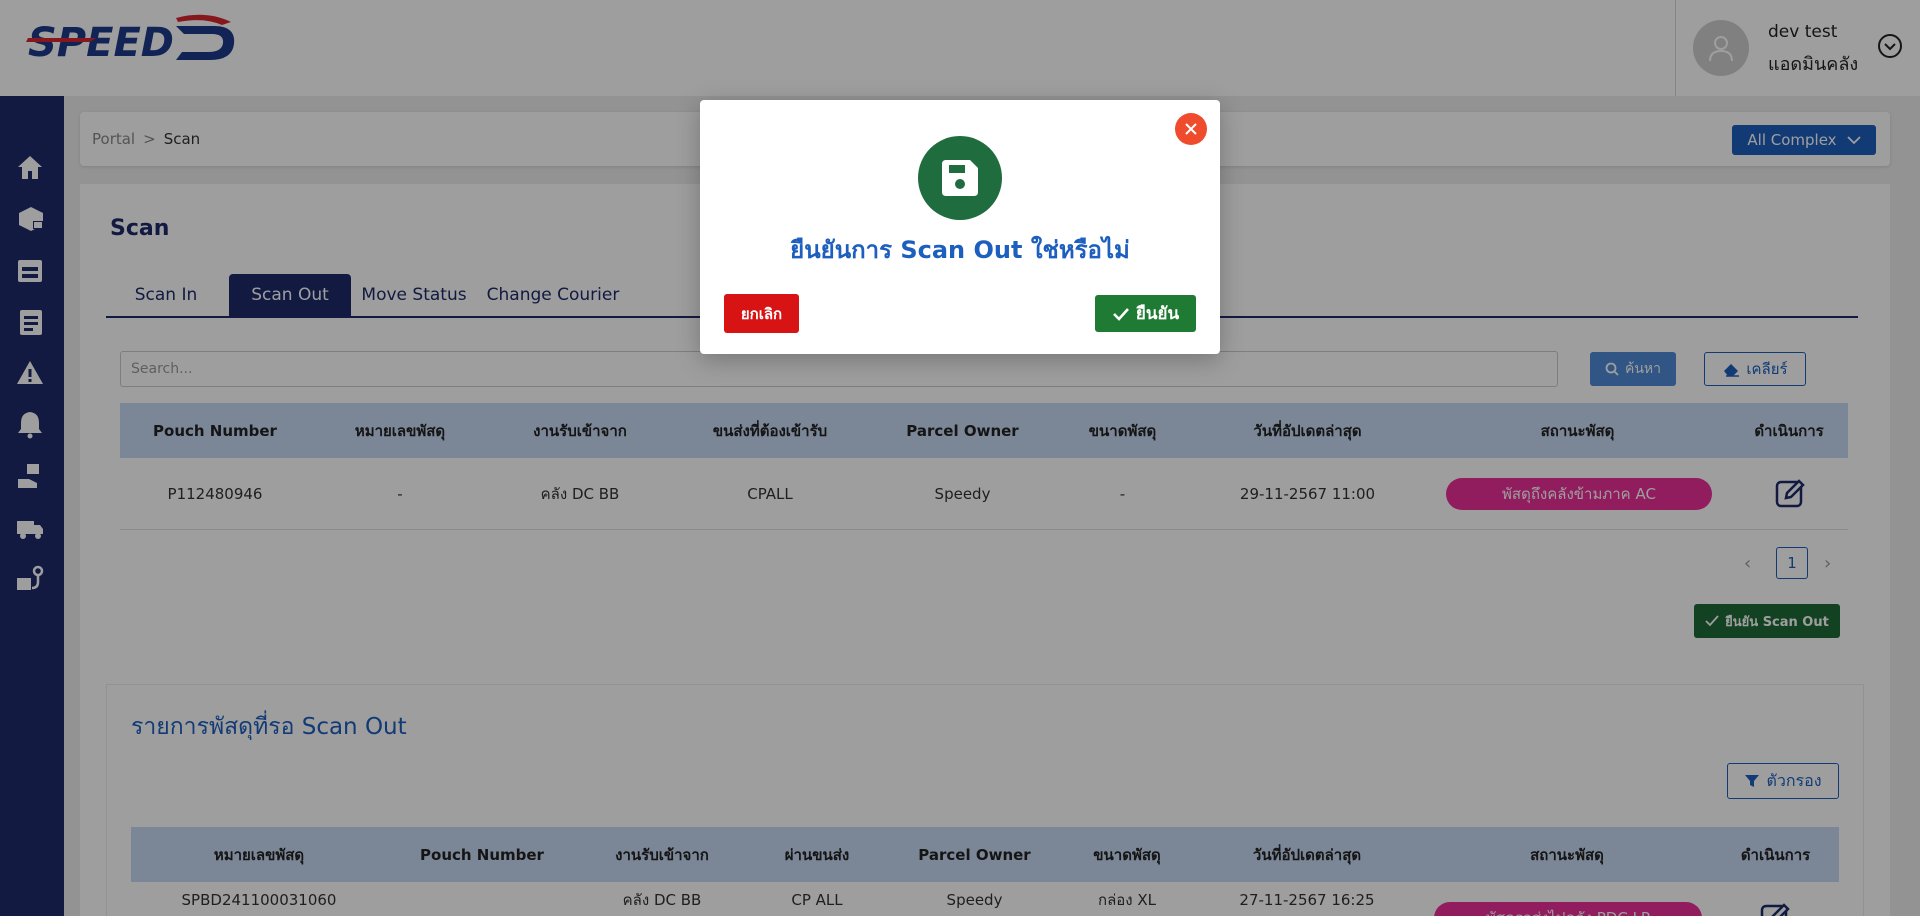  I want to click on close-icon, so click(1191, 129).